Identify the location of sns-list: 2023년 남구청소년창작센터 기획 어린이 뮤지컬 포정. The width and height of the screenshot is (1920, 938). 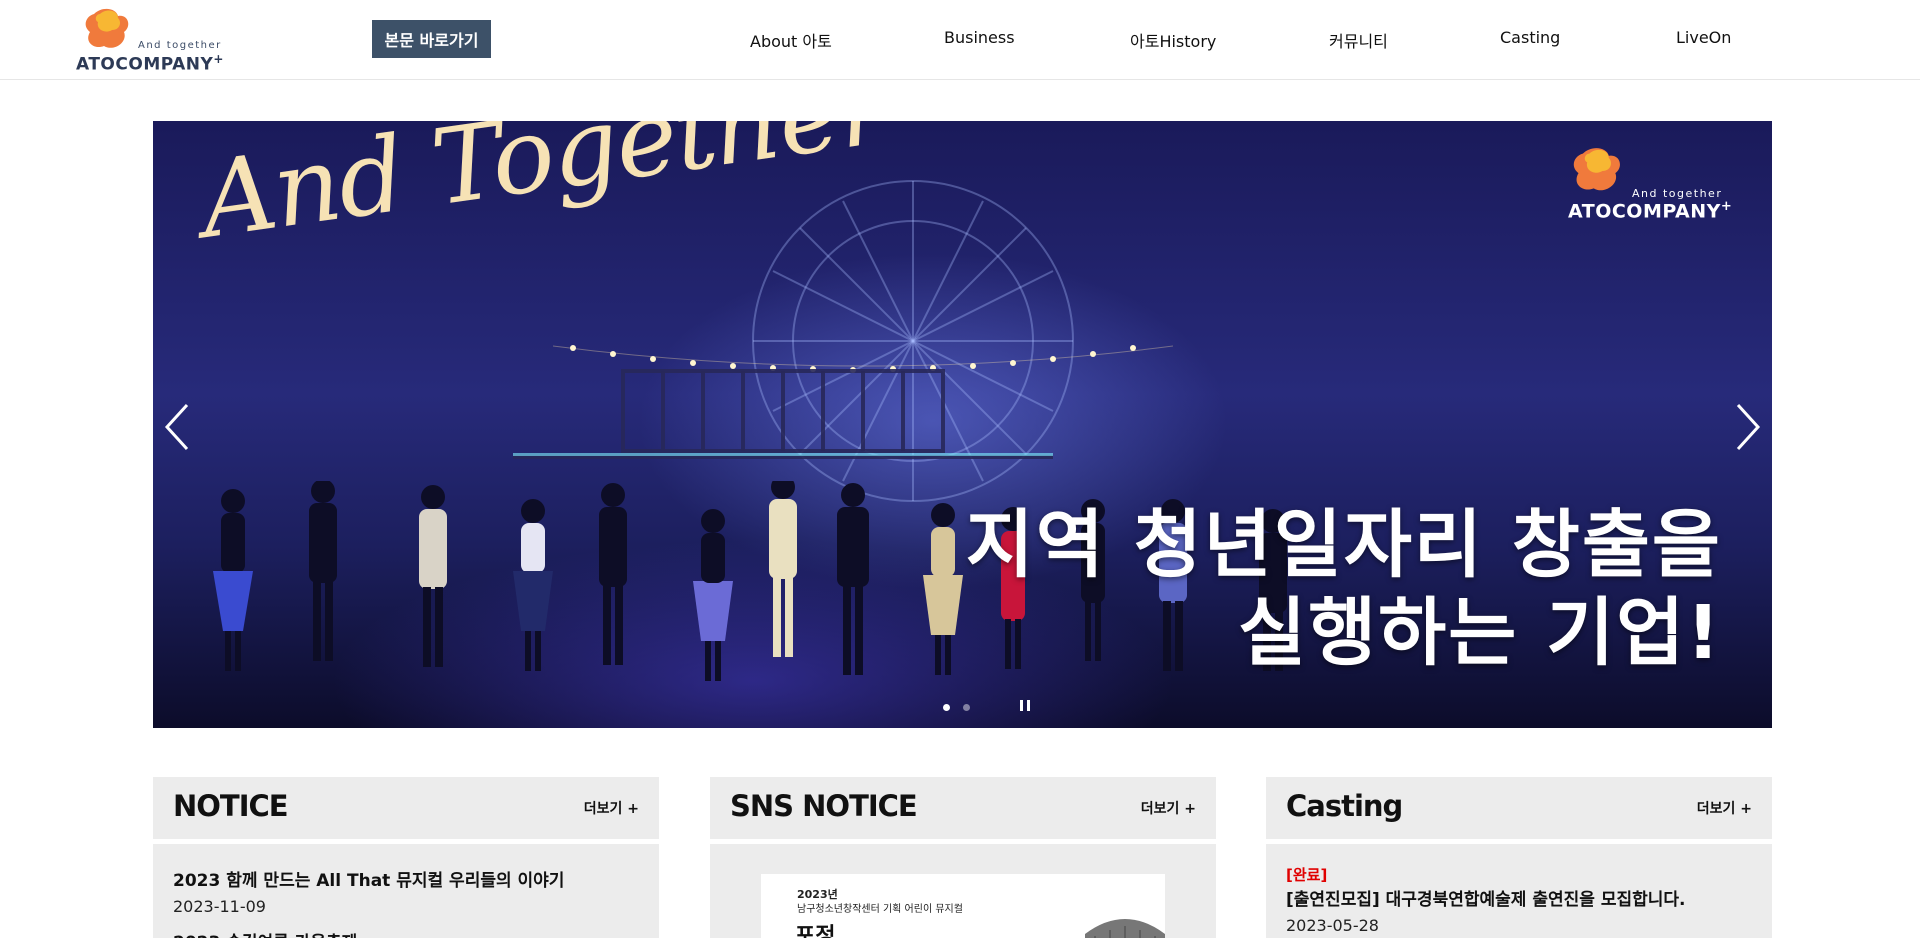
(963, 891).